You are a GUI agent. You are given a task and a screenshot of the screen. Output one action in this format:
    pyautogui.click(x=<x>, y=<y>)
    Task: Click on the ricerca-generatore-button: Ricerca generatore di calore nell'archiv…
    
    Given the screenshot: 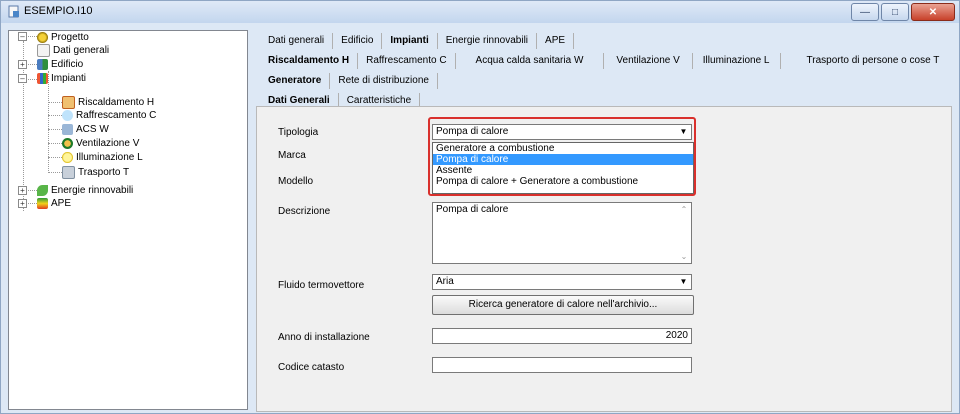 What is the action you would take?
    pyautogui.click(x=563, y=305)
    